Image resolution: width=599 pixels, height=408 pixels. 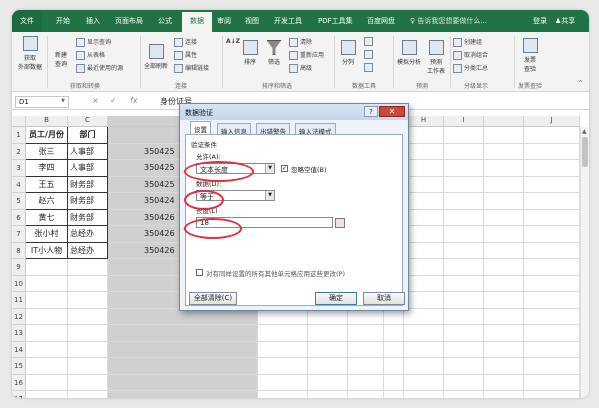 I want to click on close-button: ✕, so click(x=392, y=111).